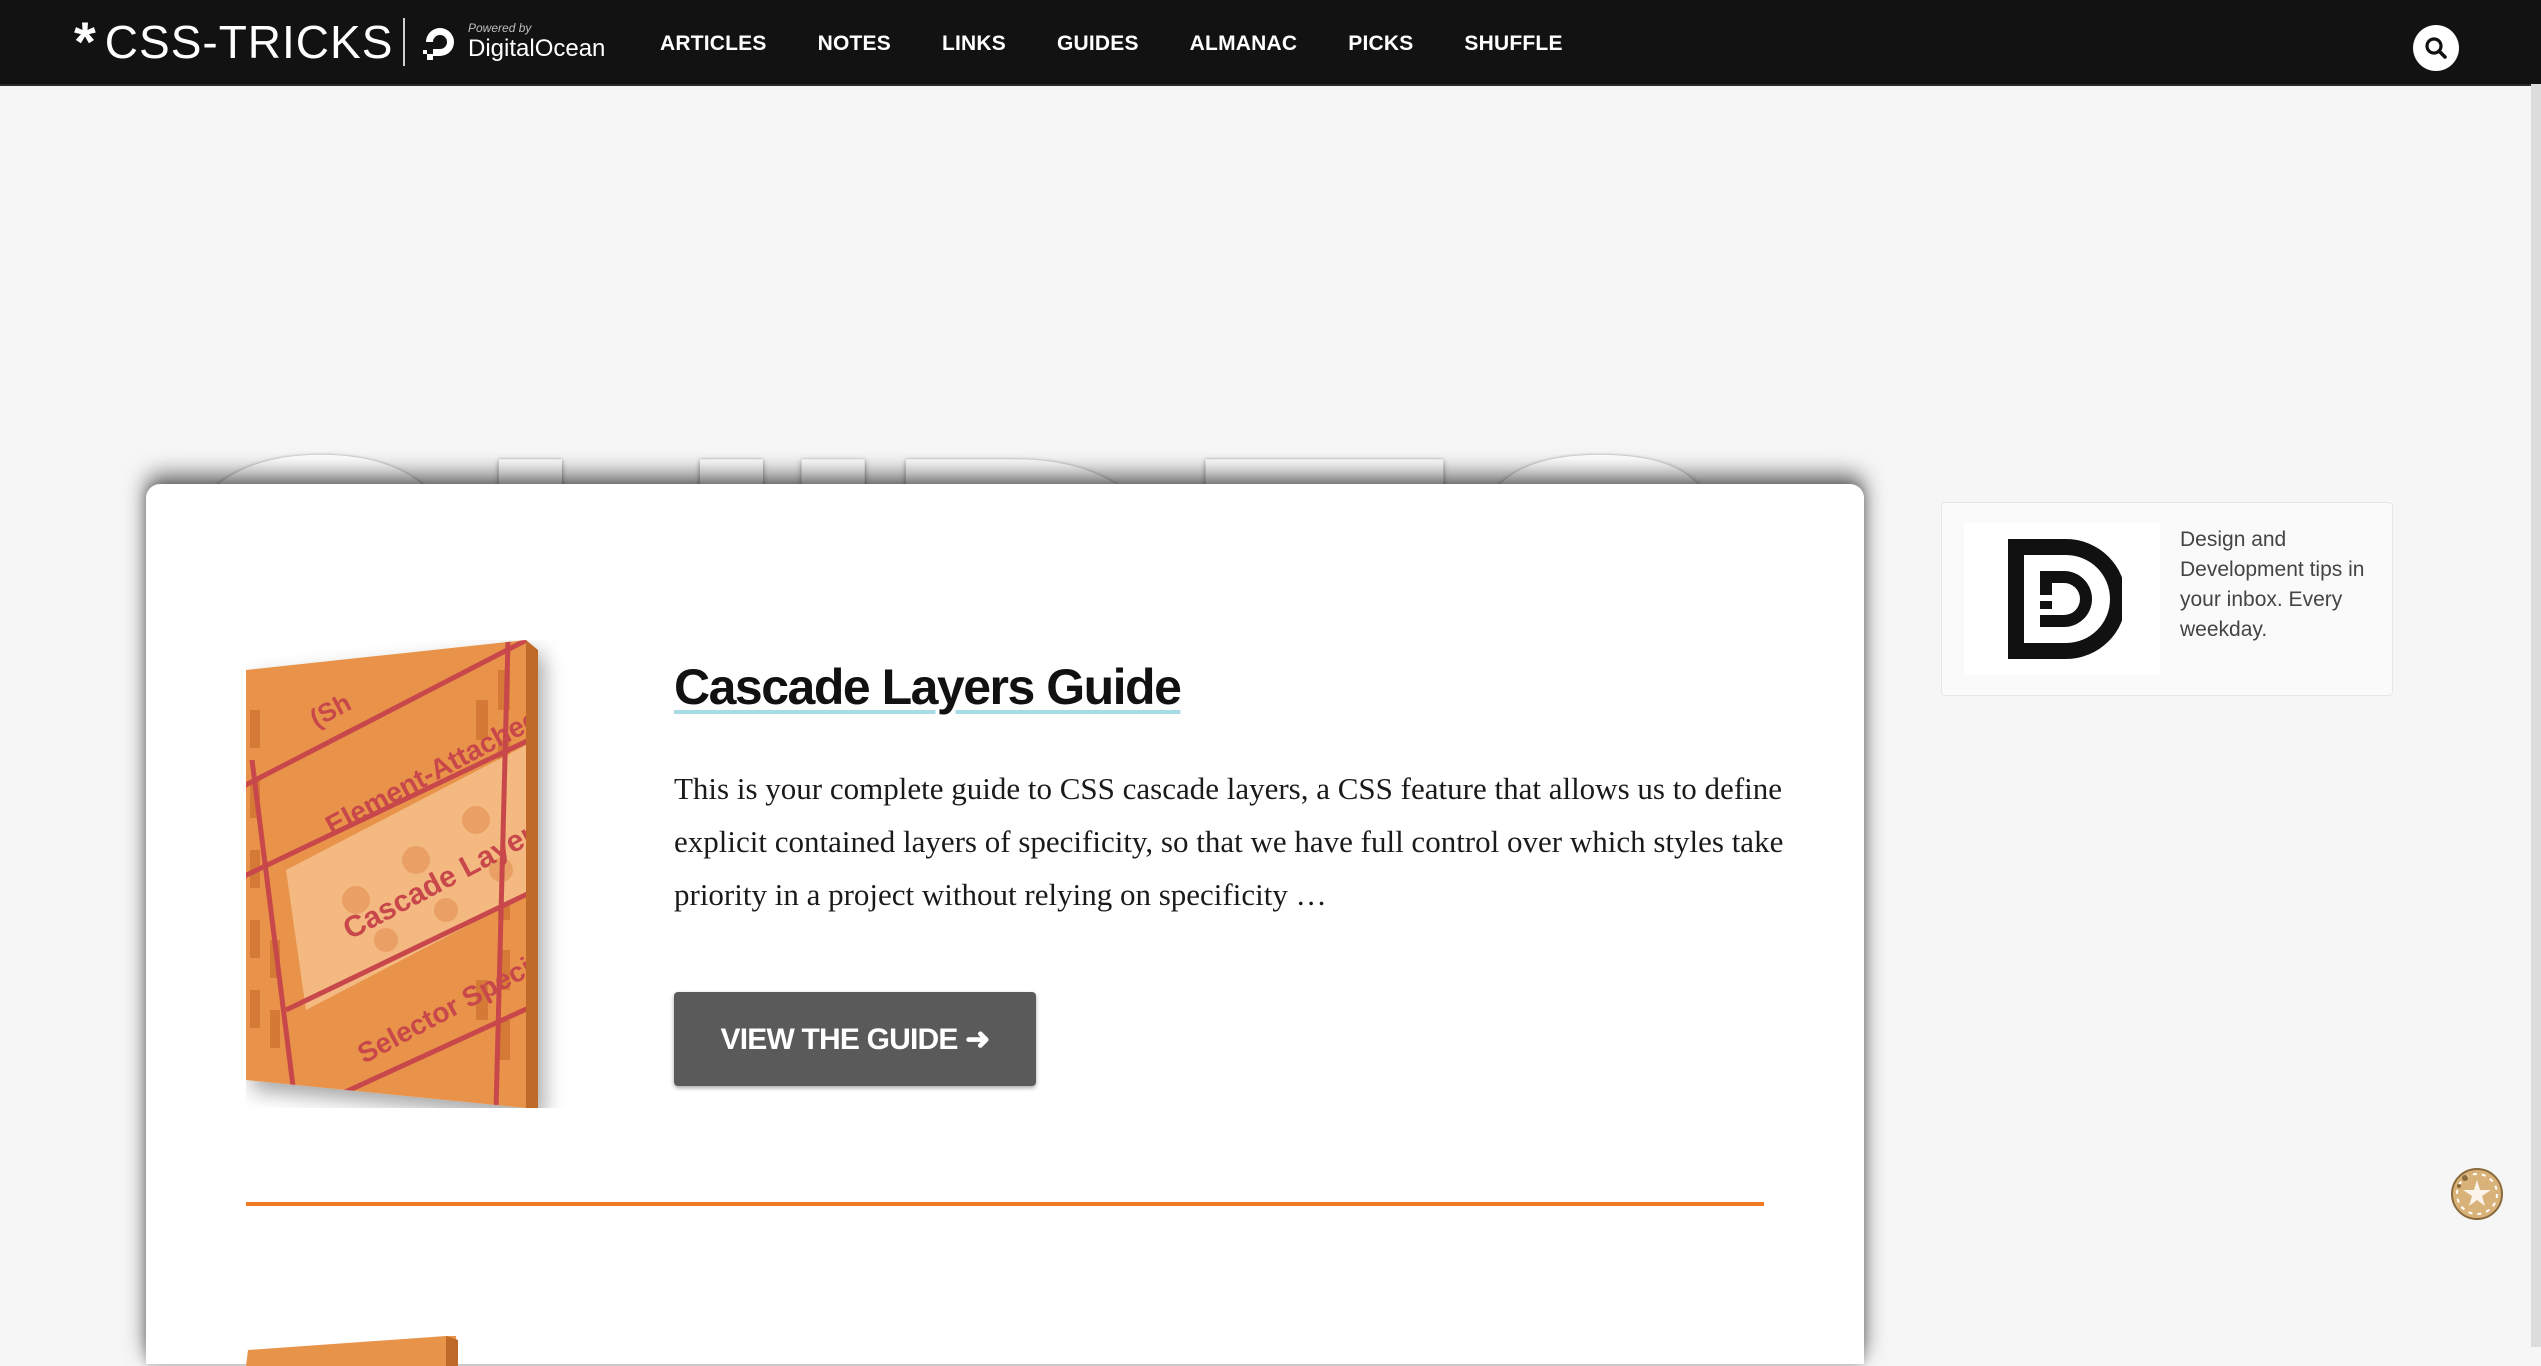 Image resolution: width=2541 pixels, height=1366 pixels. I want to click on logo-text: CSS-TRICKS, so click(249, 42).